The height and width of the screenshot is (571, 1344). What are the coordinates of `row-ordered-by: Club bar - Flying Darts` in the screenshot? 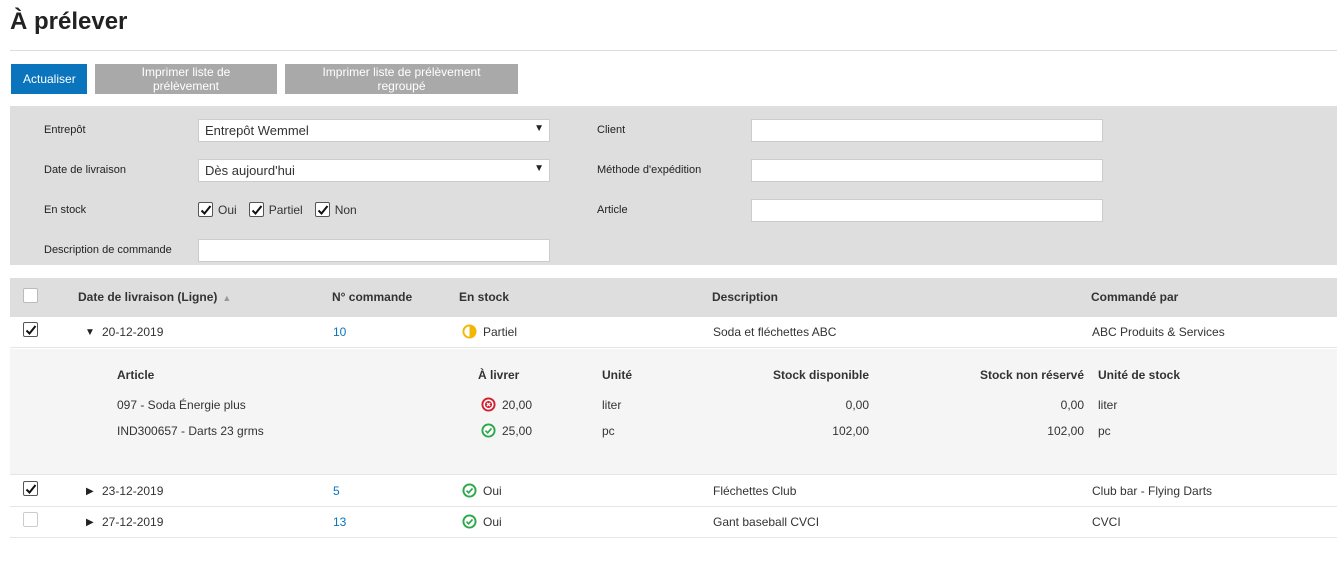 It's located at (1152, 491).